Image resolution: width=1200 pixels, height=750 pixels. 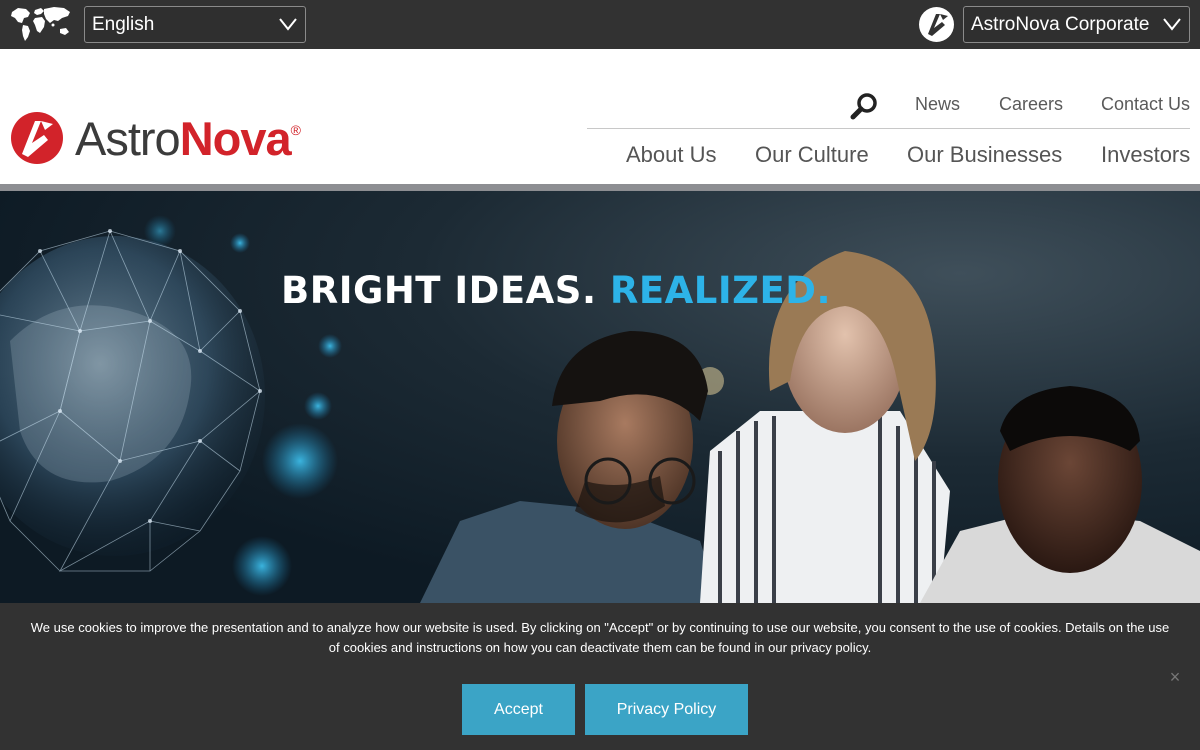 What do you see at coordinates (195, 24) in the screenshot?
I see `language-select: English` at bounding box center [195, 24].